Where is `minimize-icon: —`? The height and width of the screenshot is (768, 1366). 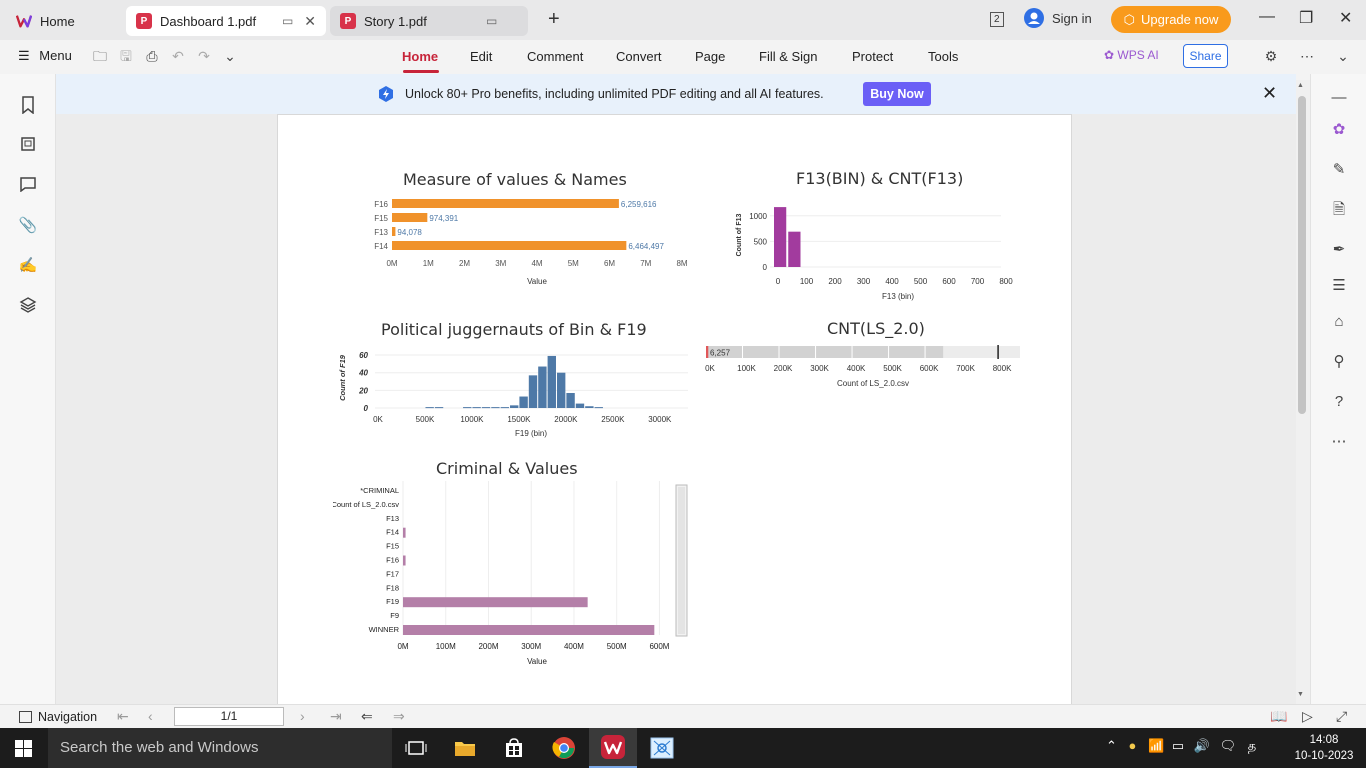
minimize-icon: — is located at coordinates (1267, 17).